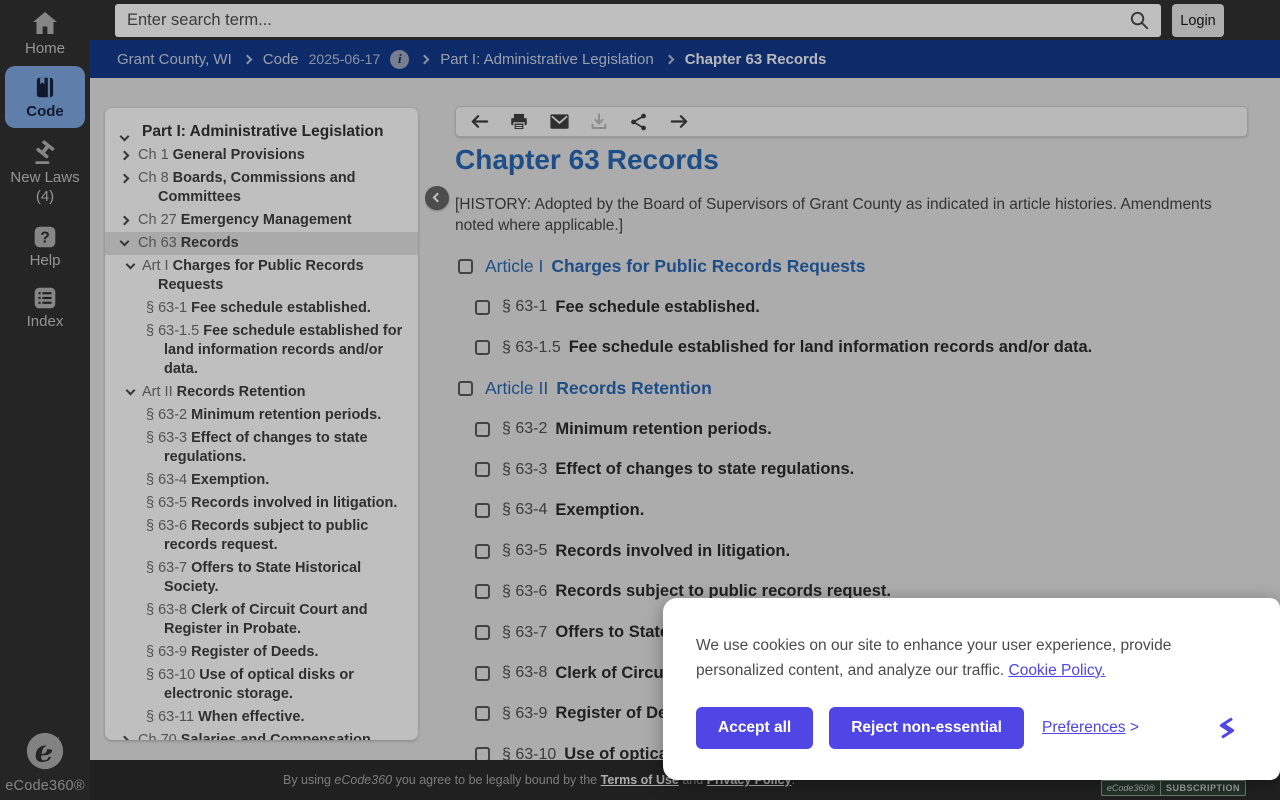  What do you see at coordinates (1198, 20) in the screenshot?
I see `login-button: Login` at bounding box center [1198, 20].